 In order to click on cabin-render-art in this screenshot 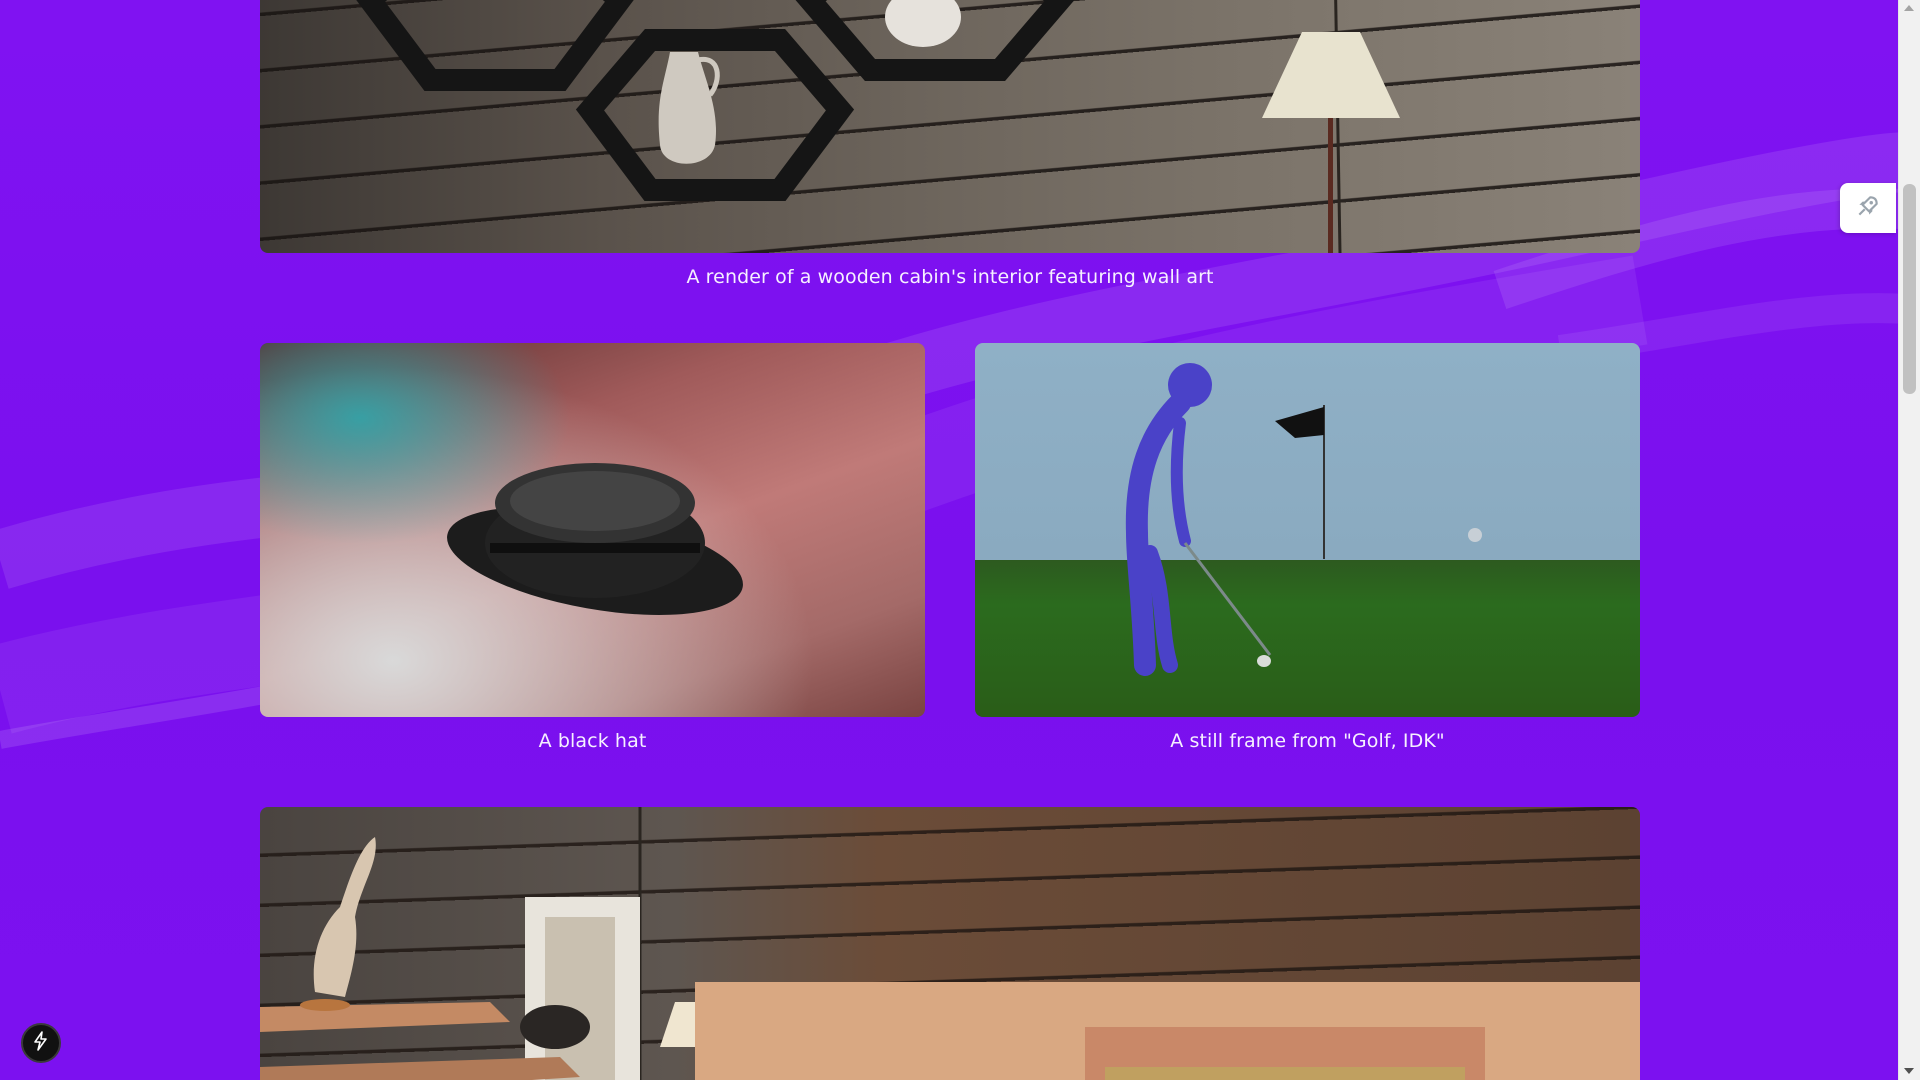, I will do `click(878, 126)`.